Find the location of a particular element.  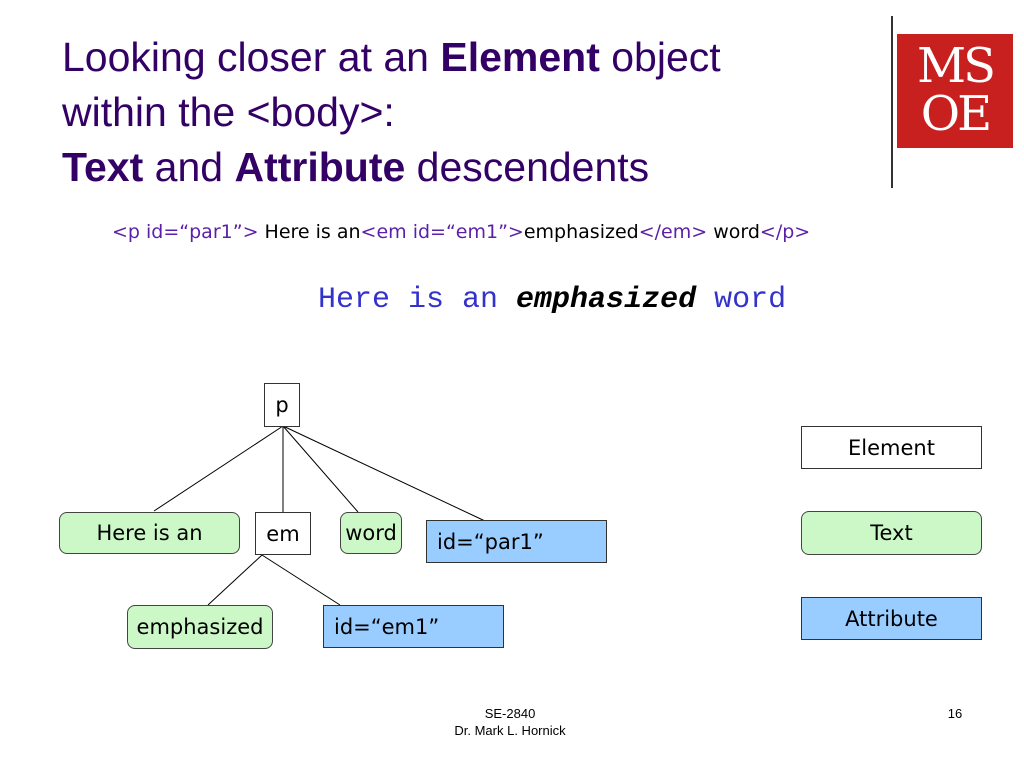

tree-edges is located at coordinates (319, 515).